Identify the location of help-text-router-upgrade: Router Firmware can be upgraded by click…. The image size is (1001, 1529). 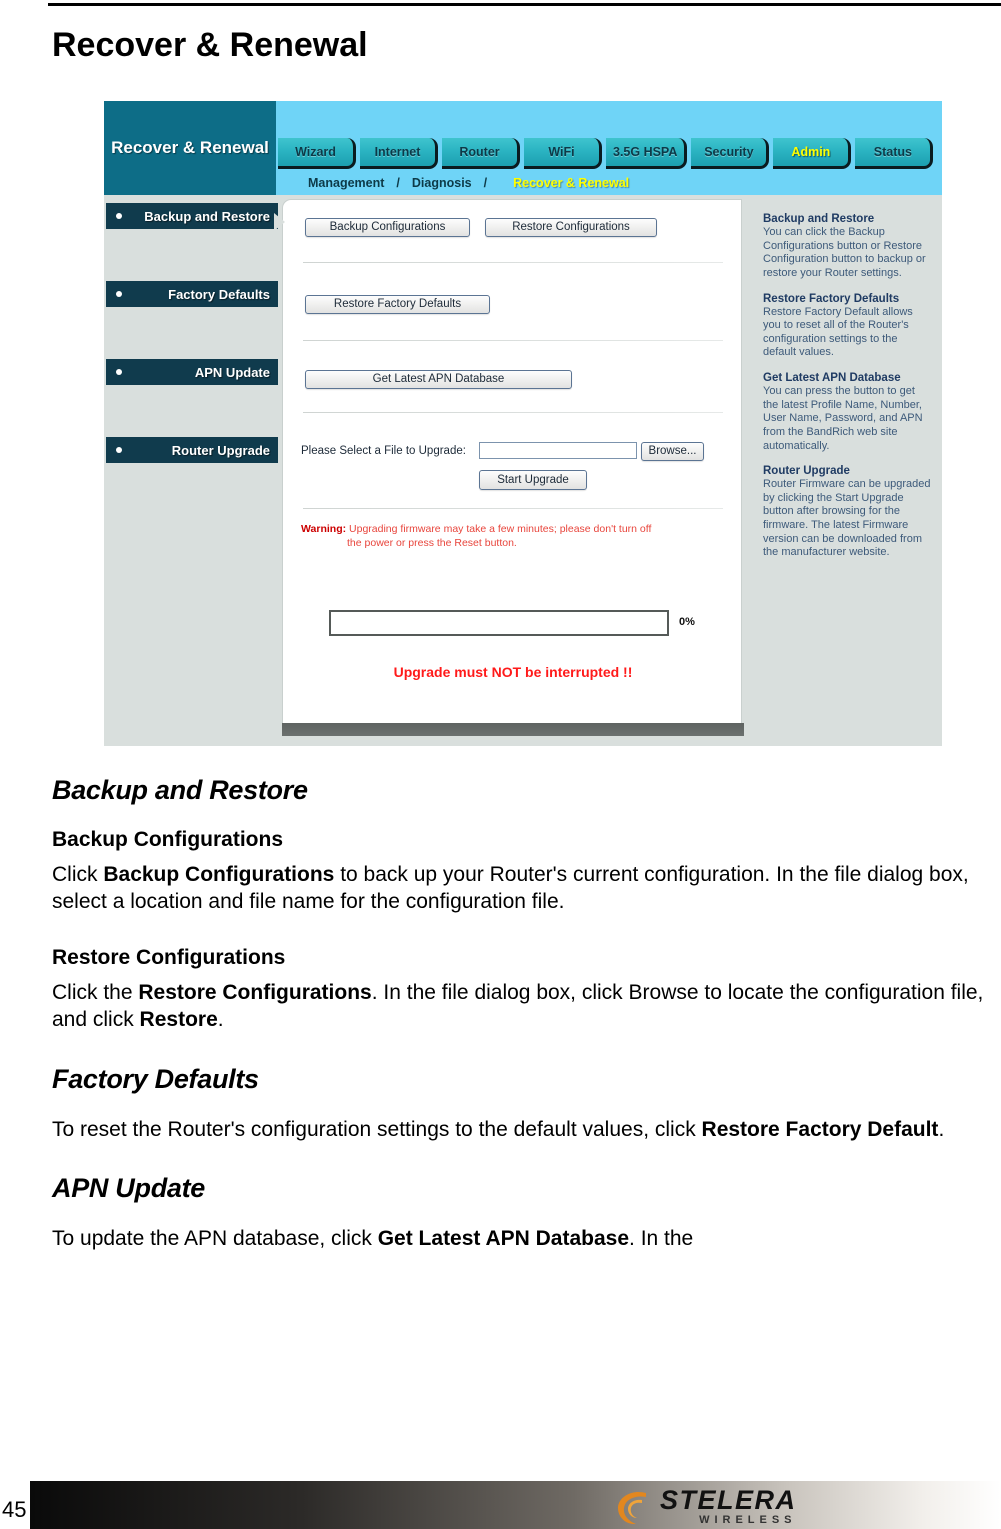
(847, 518).